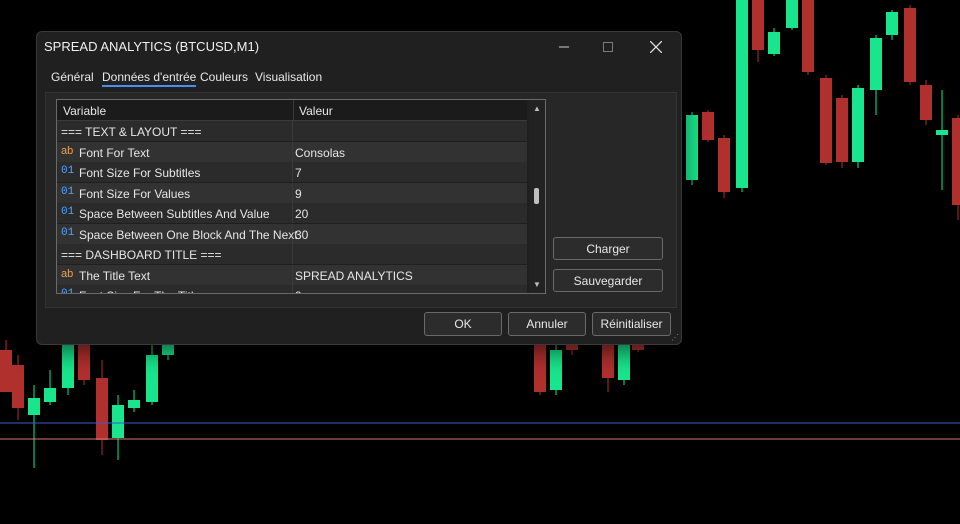 The image size is (960, 524). Describe the element at coordinates (292, 172) in the screenshot. I see `input-row: 01 Font Size For Subtitles 7` at that location.